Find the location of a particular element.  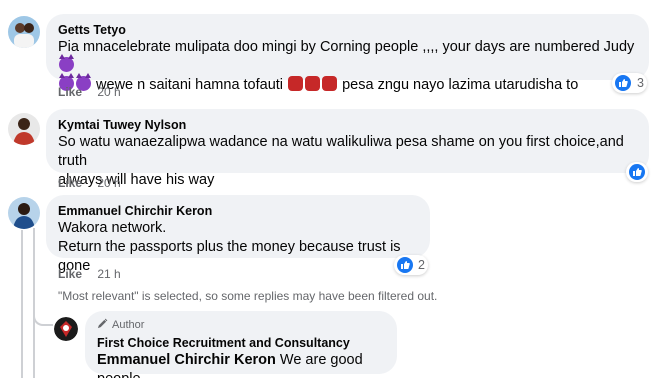

comment-author: Getts Tetyo is located at coordinates (347, 30).